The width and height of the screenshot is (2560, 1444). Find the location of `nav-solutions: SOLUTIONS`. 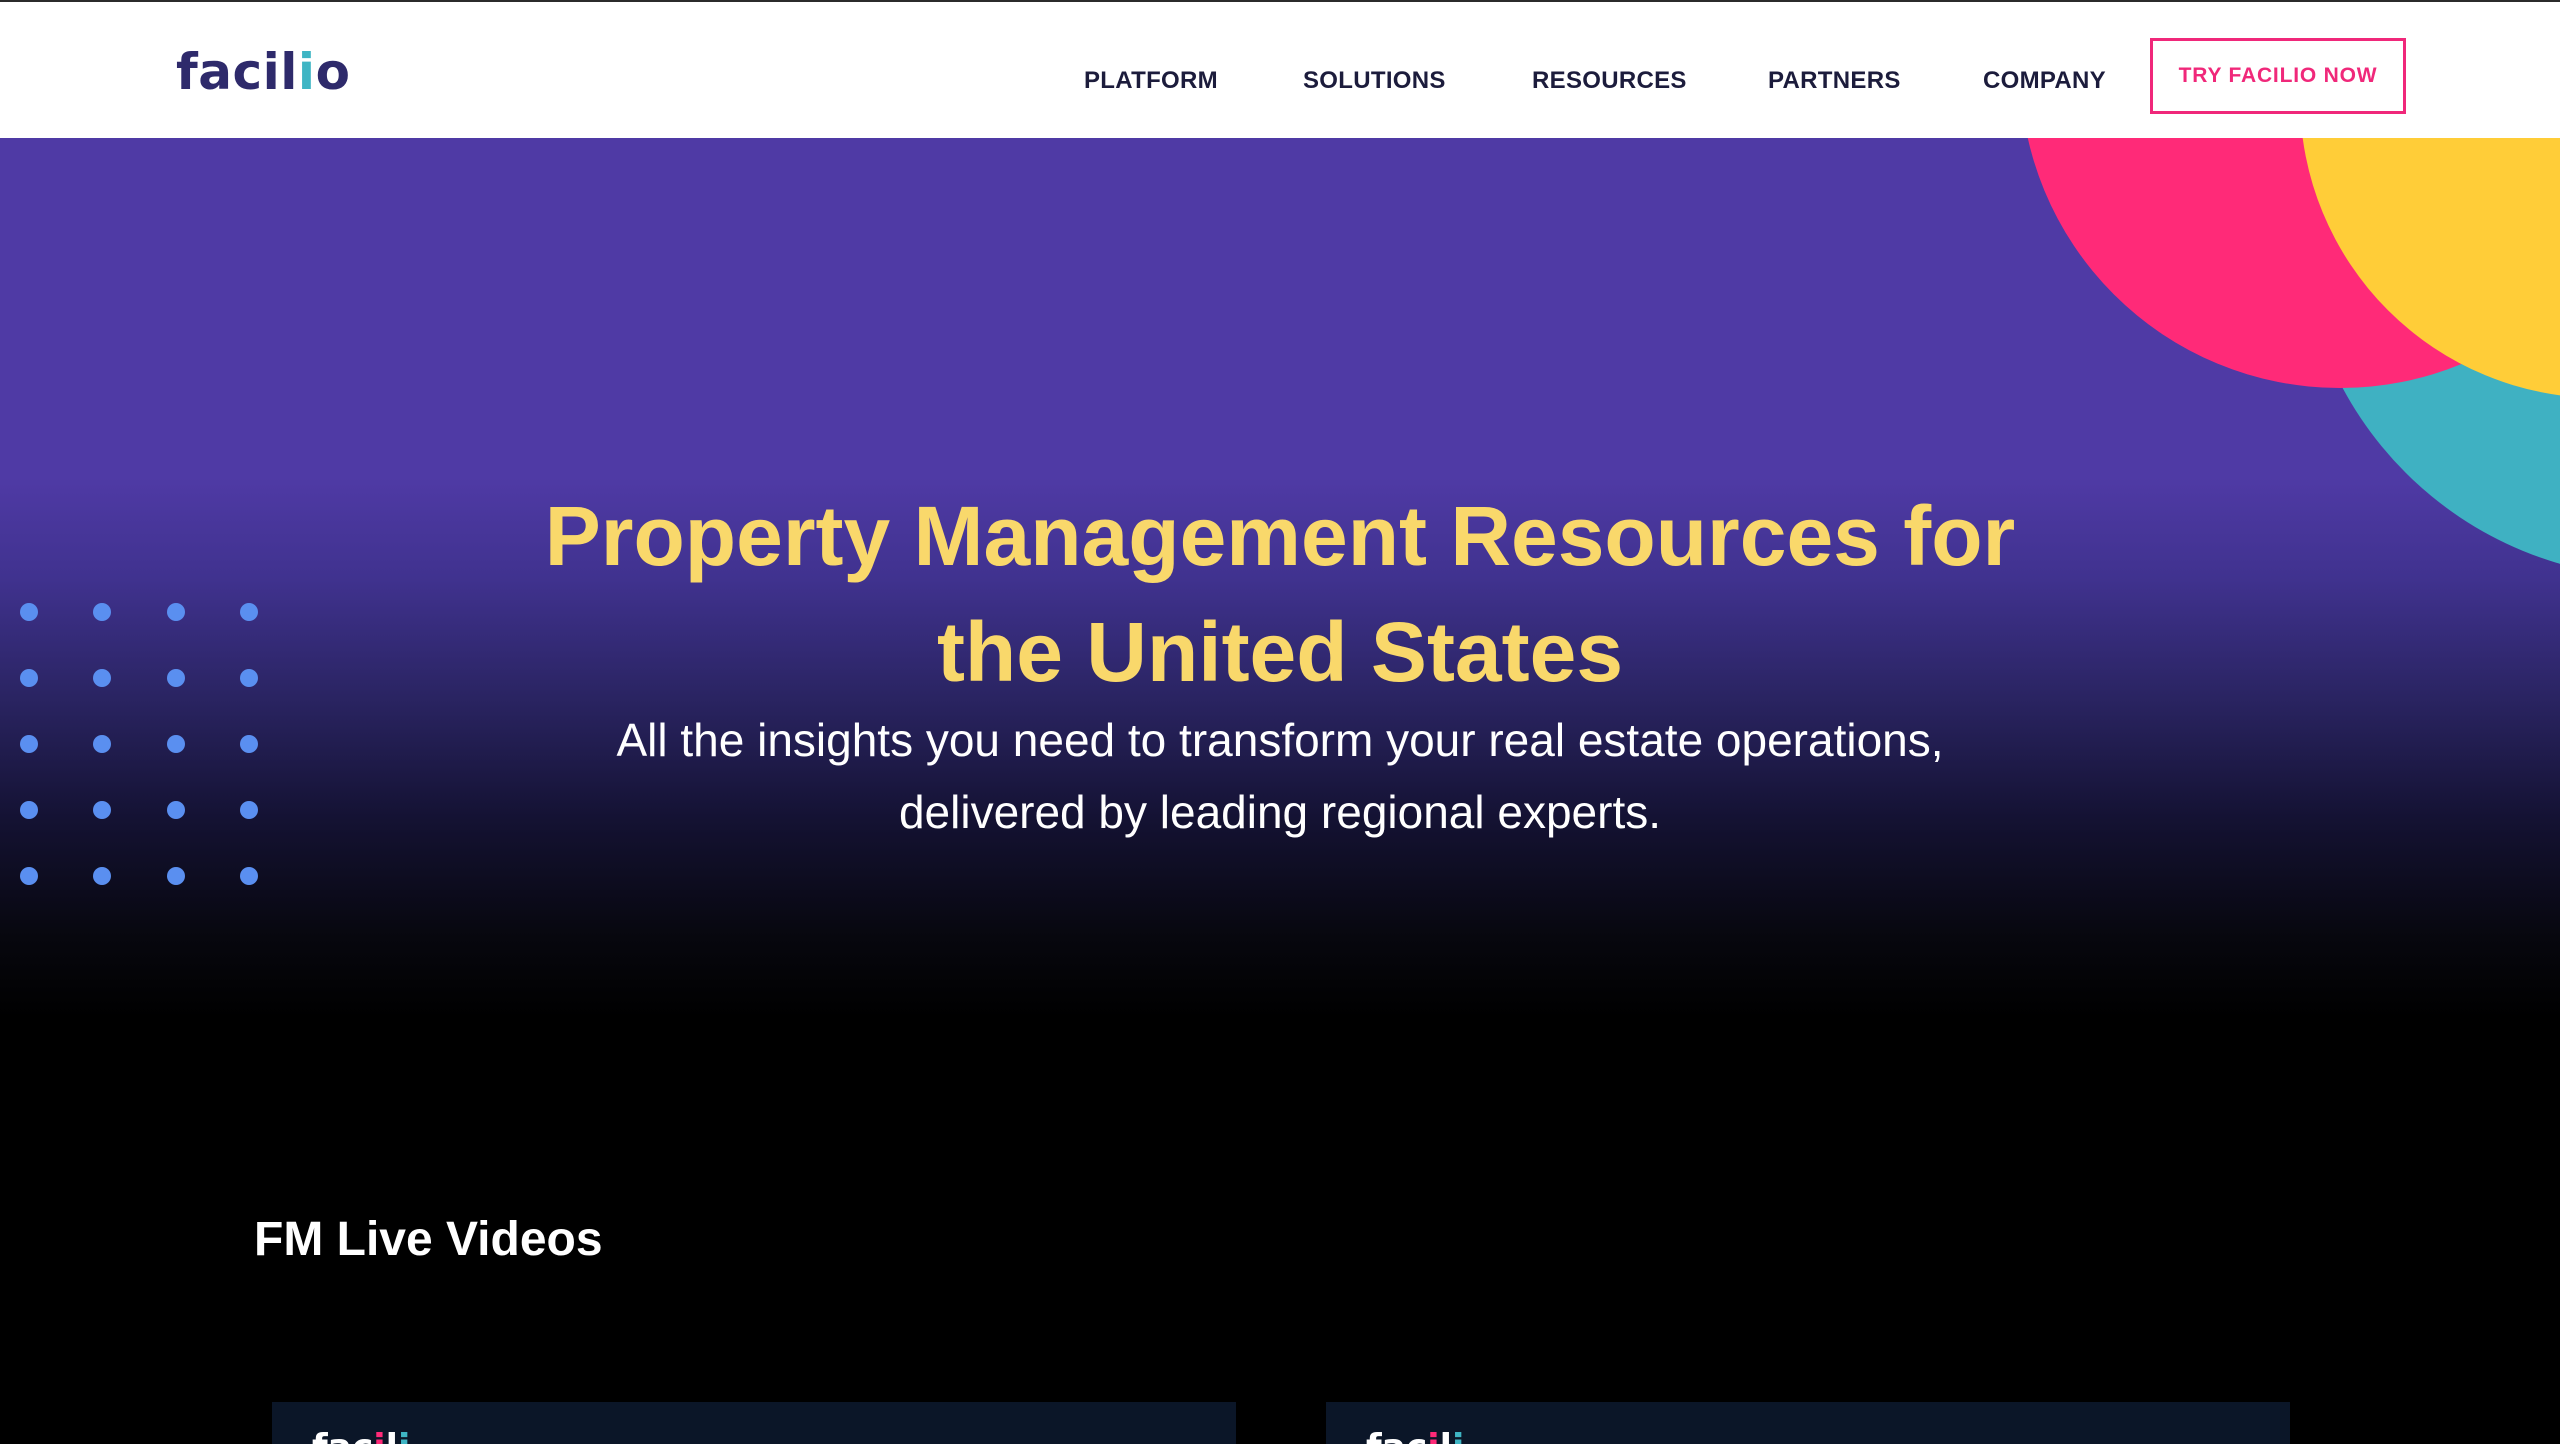

nav-solutions: SOLUTIONS is located at coordinates (1374, 81).